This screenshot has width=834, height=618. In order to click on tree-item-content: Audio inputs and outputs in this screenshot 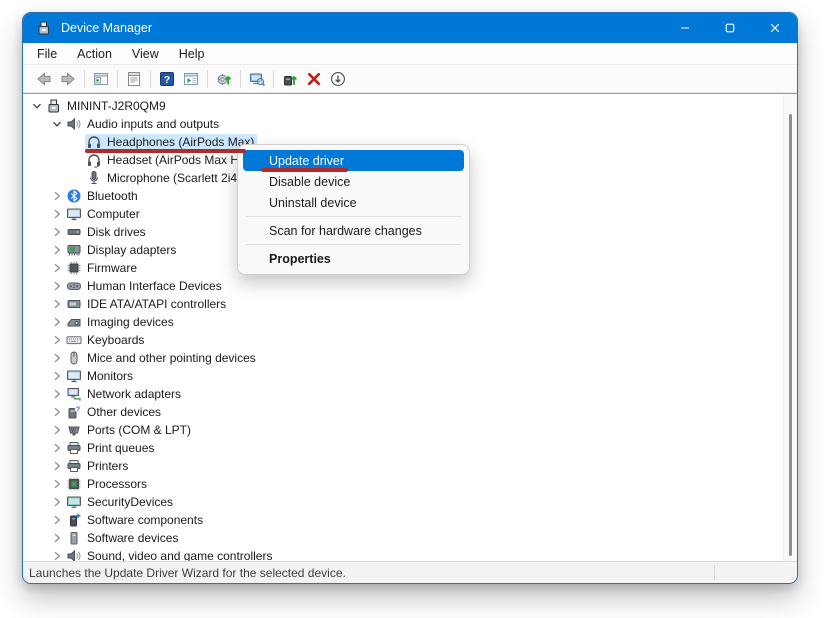, I will do `click(143, 124)`.